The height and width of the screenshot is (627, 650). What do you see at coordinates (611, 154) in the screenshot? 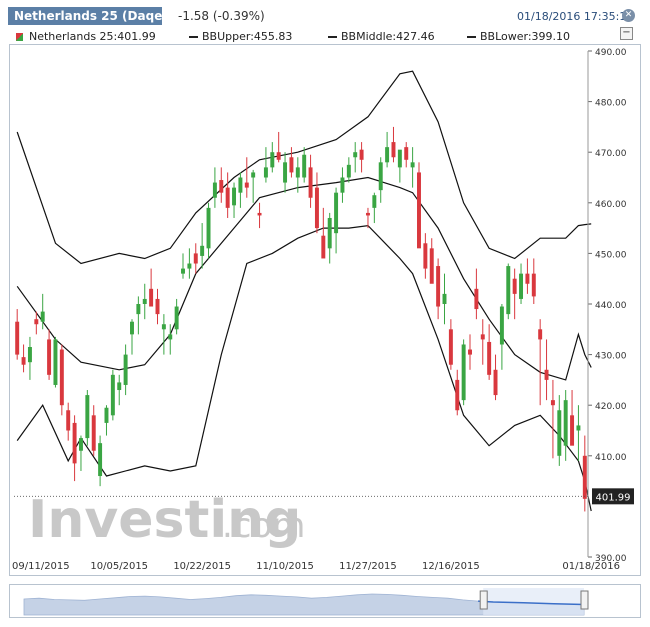
I see `y-tick-label: 470.00` at bounding box center [611, 154].